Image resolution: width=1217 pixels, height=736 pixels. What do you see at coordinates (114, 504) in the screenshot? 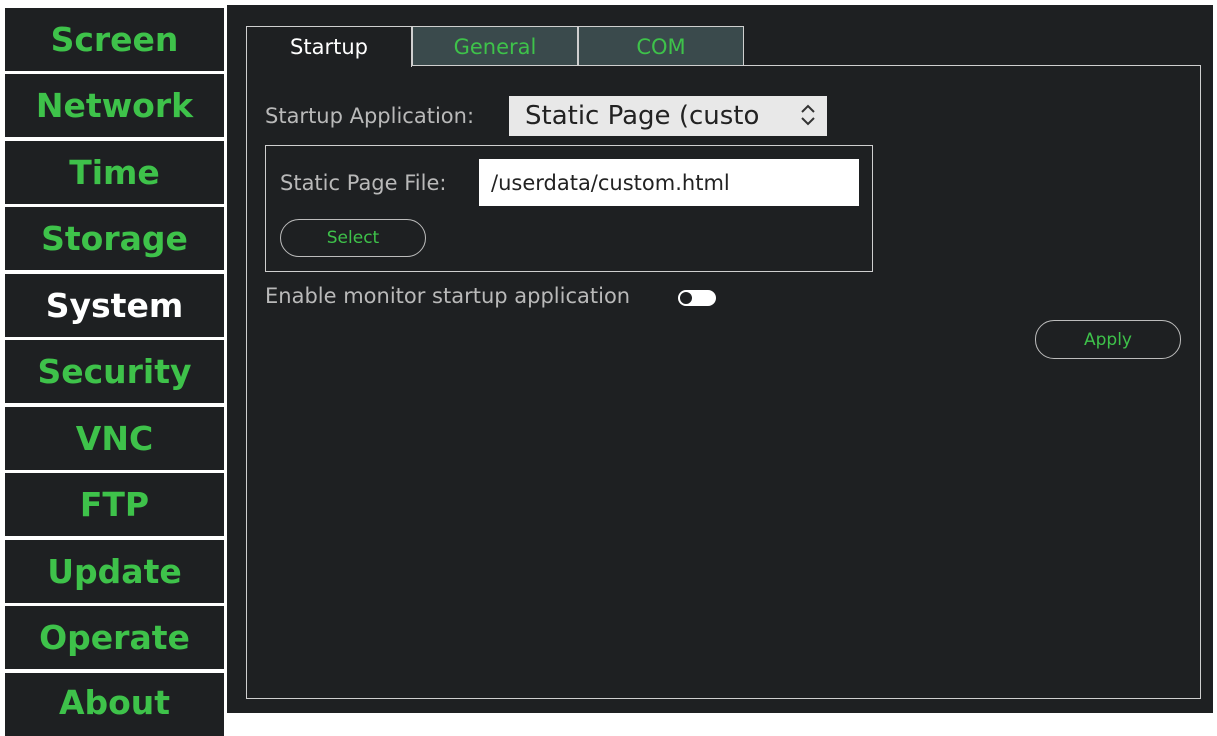
I see `sidebar-item-ftp: FTP` at bounding box center [114, 504].